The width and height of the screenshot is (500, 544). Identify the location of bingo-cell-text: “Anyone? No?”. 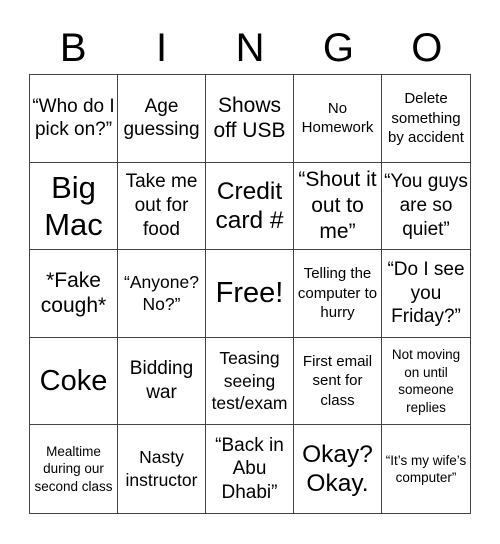
(161, 293).